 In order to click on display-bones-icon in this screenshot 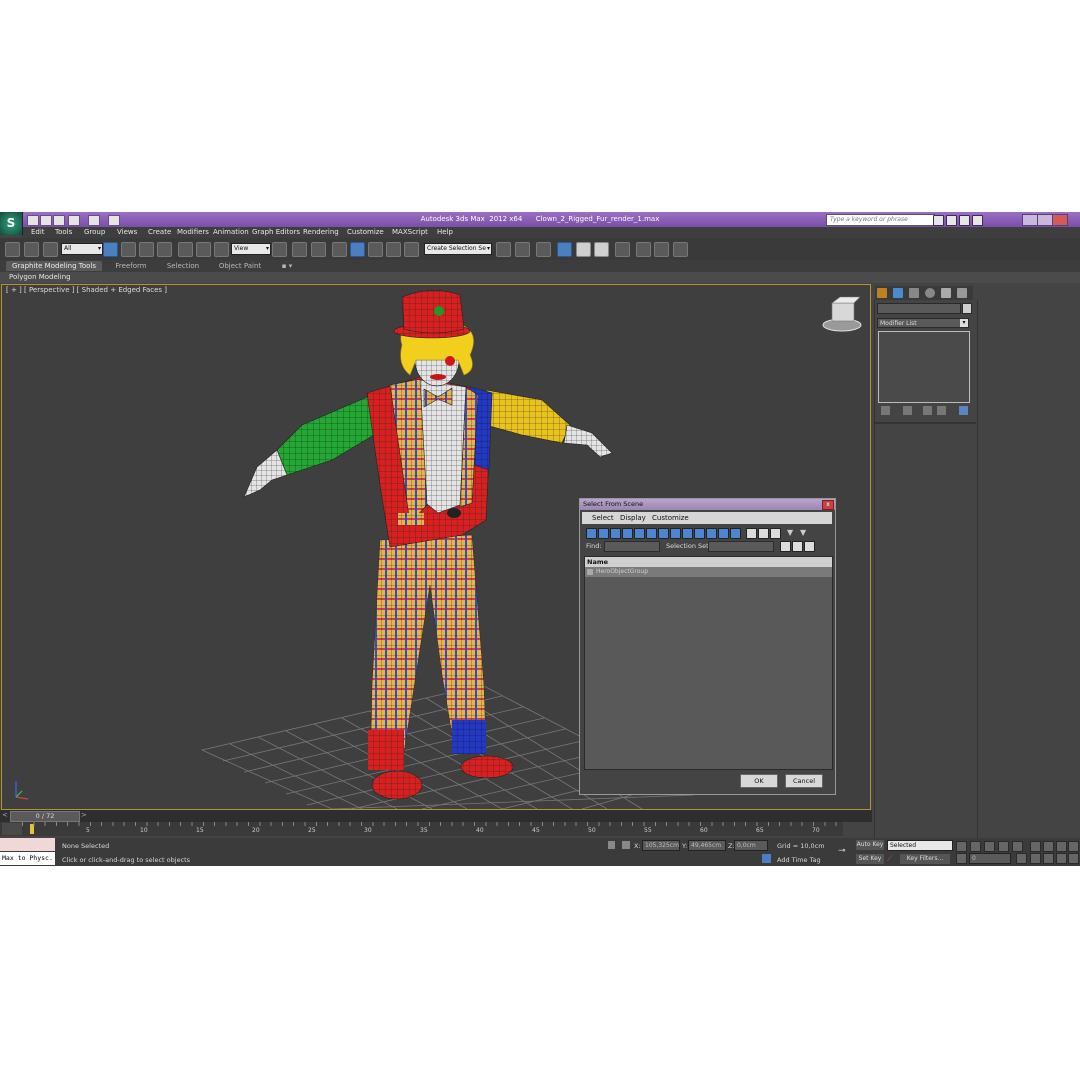, I will do `click(687, 533)`.